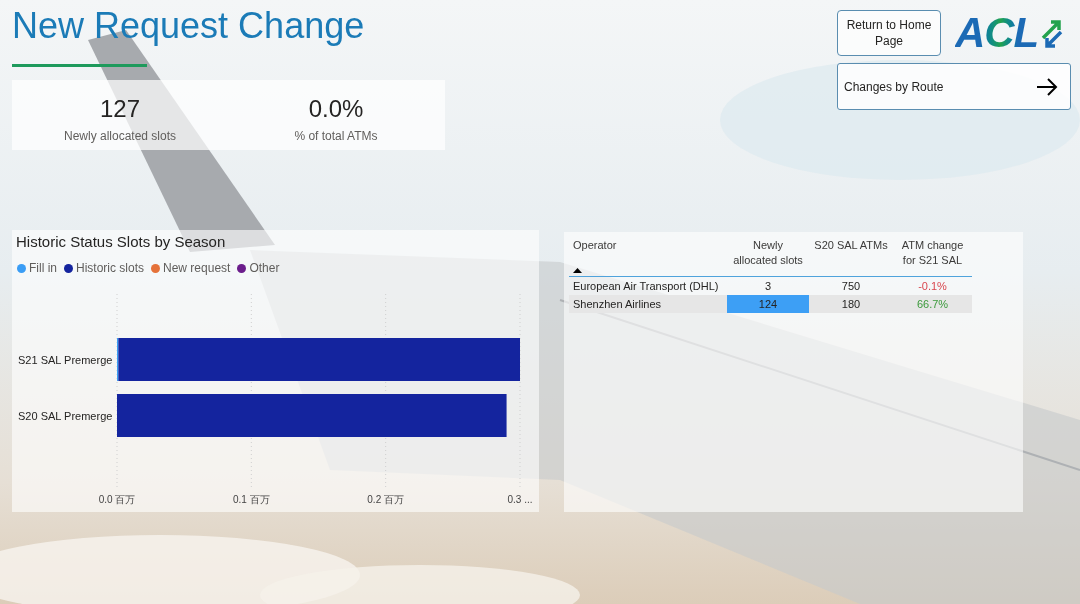  I want to click on tick-label: 0.2 百万, so click(385, 499).